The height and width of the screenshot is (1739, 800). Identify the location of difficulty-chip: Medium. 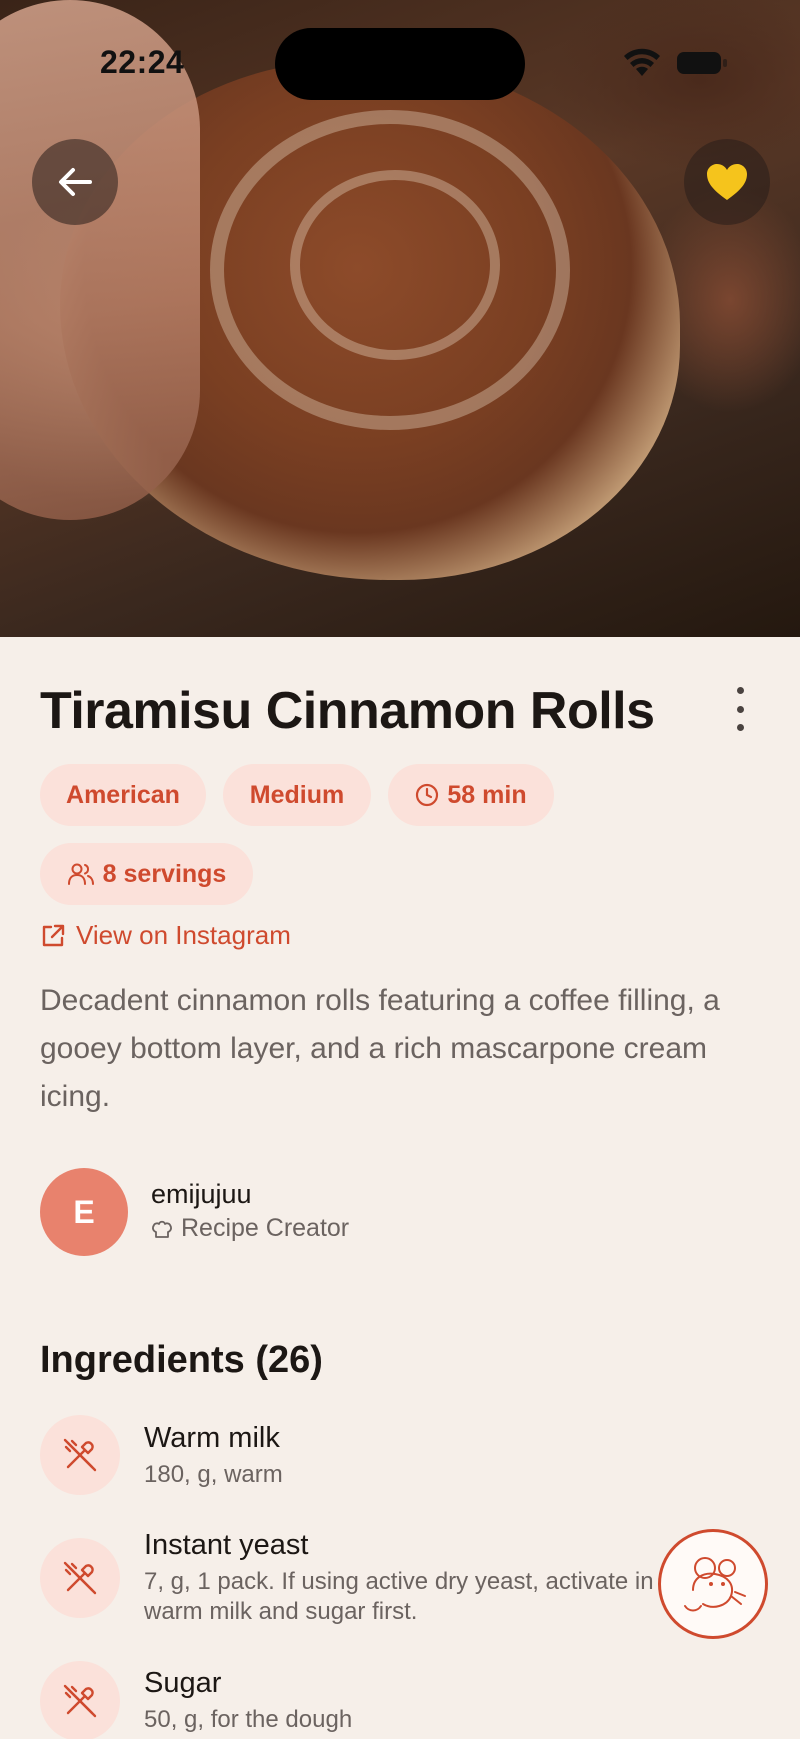
(297, 795).